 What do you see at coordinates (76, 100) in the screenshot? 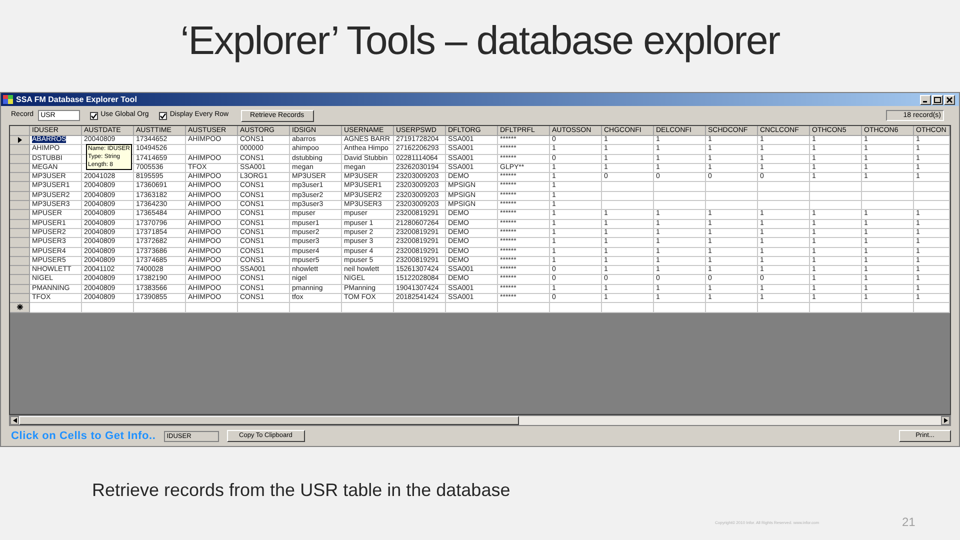
I see `window-title: SSA FM Database Explorer Tool` at bounding box center [76, 100].